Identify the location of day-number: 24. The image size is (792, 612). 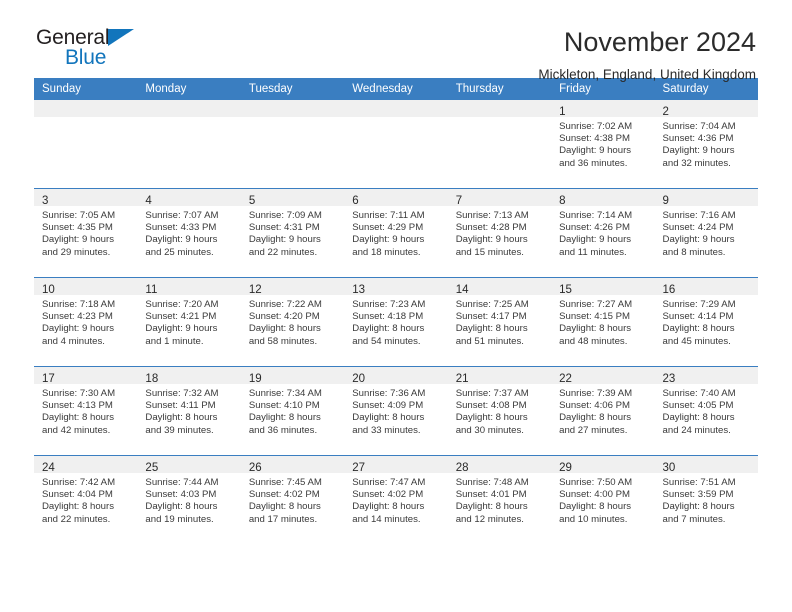
(48, 468).